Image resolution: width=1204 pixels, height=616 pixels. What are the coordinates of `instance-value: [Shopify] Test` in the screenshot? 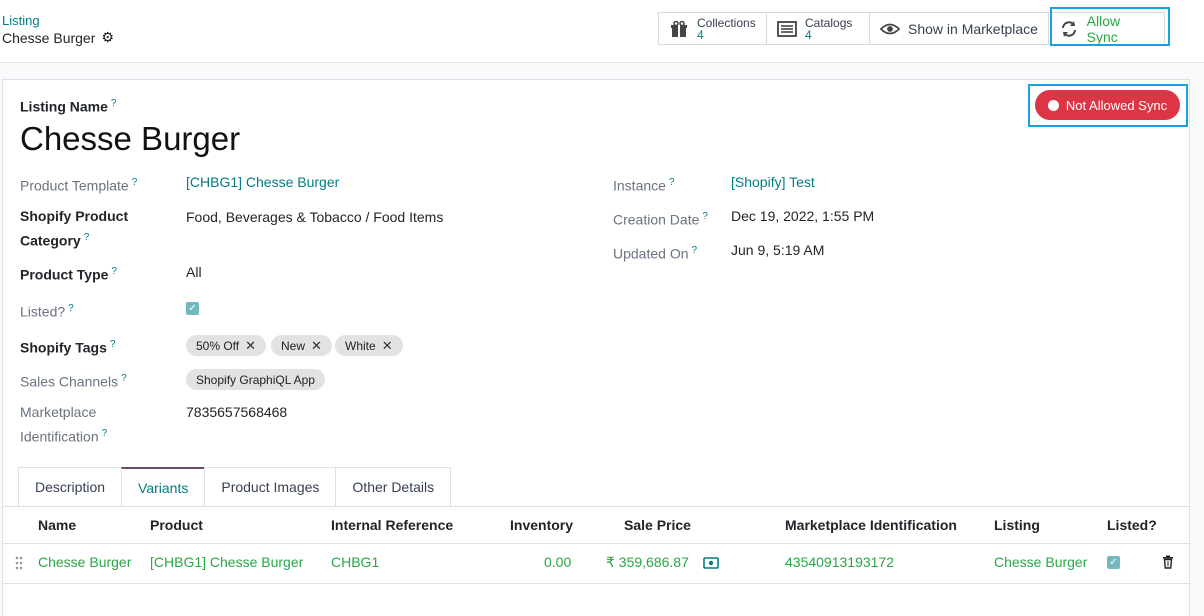 It's located at (773, 182).